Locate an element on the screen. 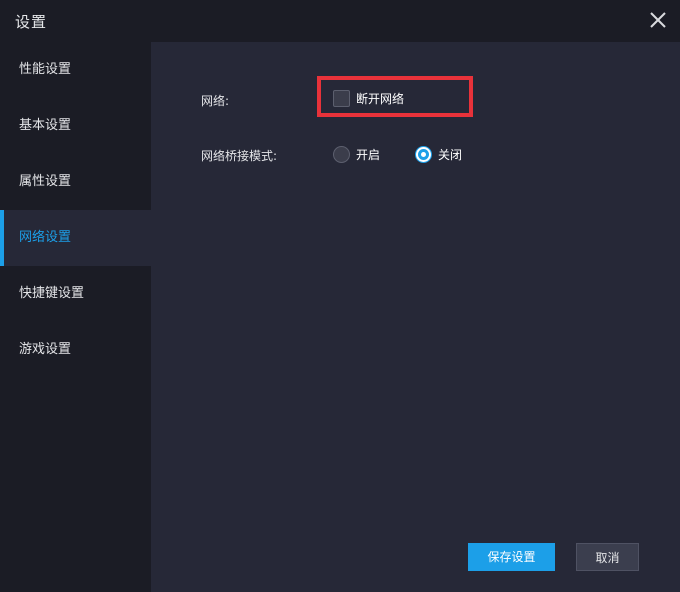 This screenshot has width=680, height=592. sidebar-item-performance: 性能设置 is located at coordinates (75, 70).